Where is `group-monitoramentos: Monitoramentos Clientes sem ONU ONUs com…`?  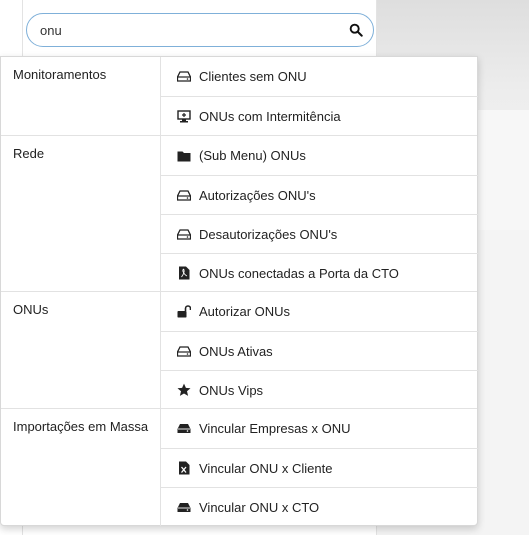 group-monitoramentos: Monitoramentos Clientes sem ONU ONUs com… is located at coordinates (239, 96).